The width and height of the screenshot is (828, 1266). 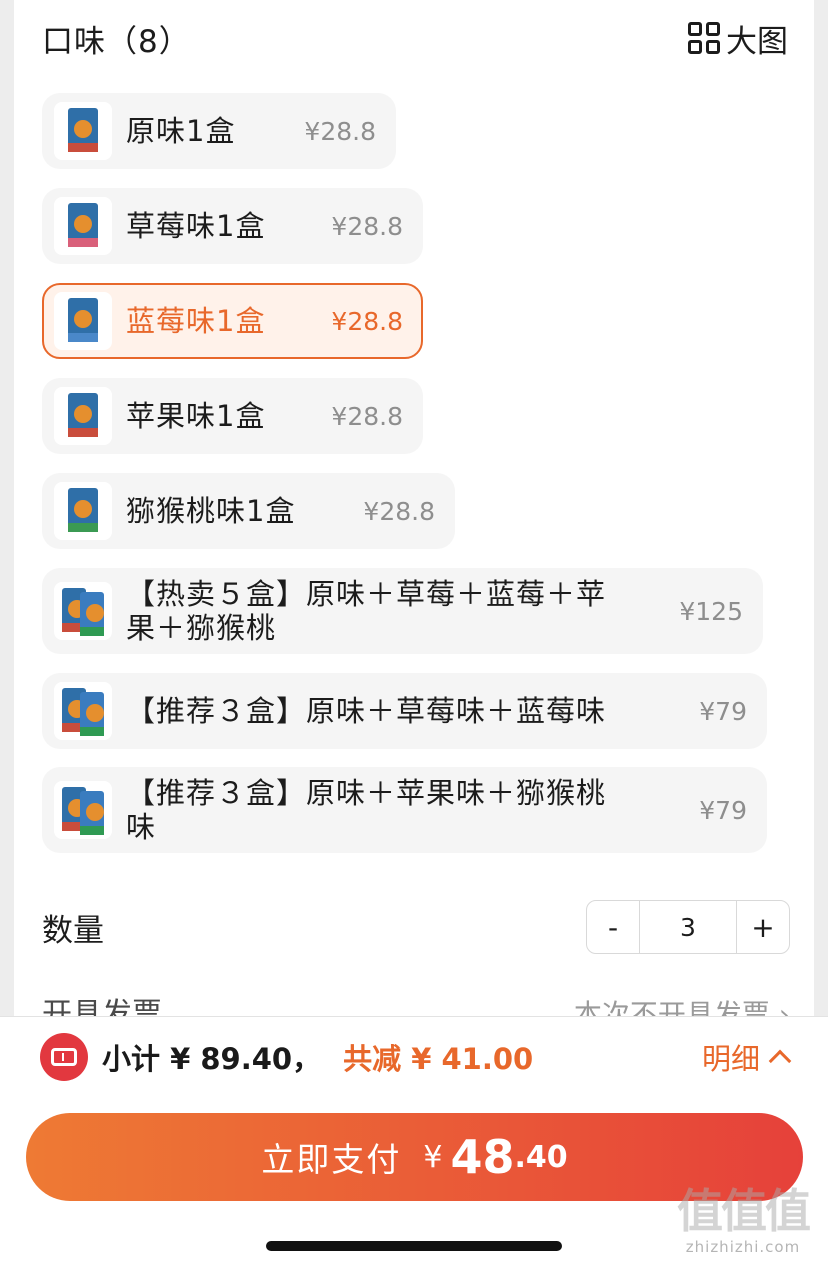 What do you see at coordinates (331, 1159) in the screenshot?
I see `pay-label: 立即支付` at bounding box center [331, 1159].